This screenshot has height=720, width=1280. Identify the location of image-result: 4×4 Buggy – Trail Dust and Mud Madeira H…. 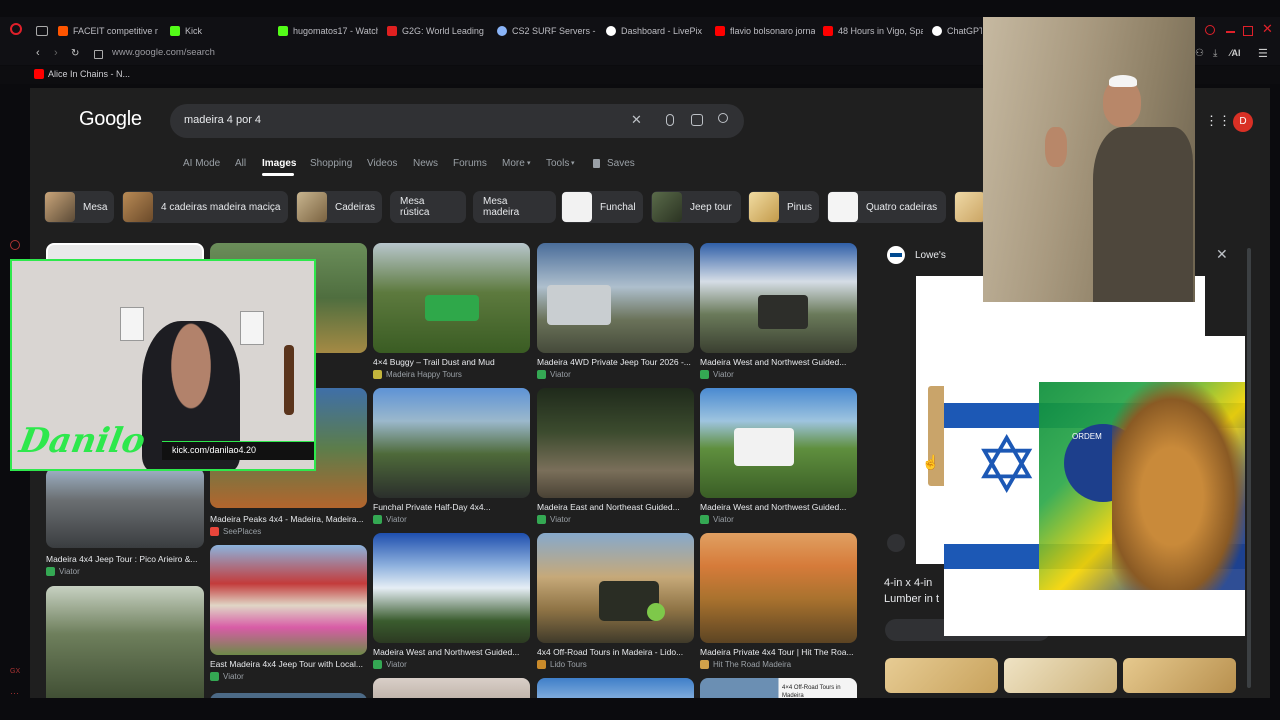
(451, 311).